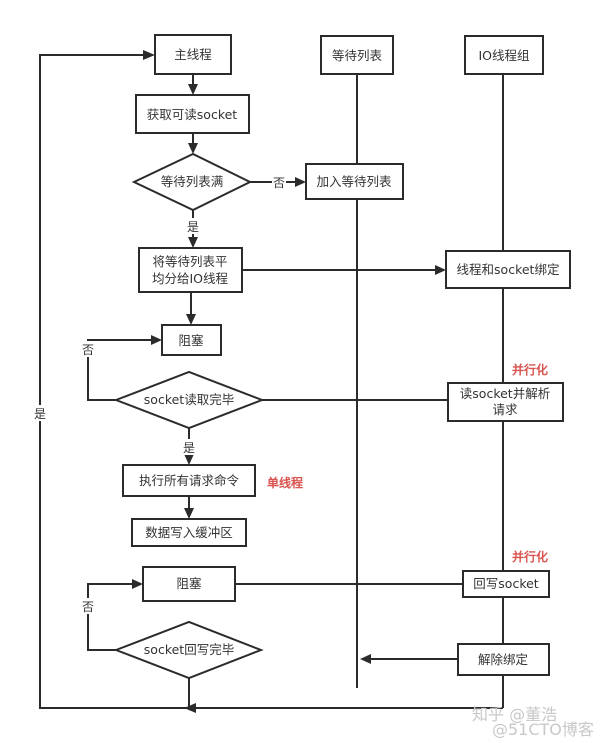 This screenshot has width=600, height=743. I want to click on note-parallel-1: 并行化, so click(530, 369).